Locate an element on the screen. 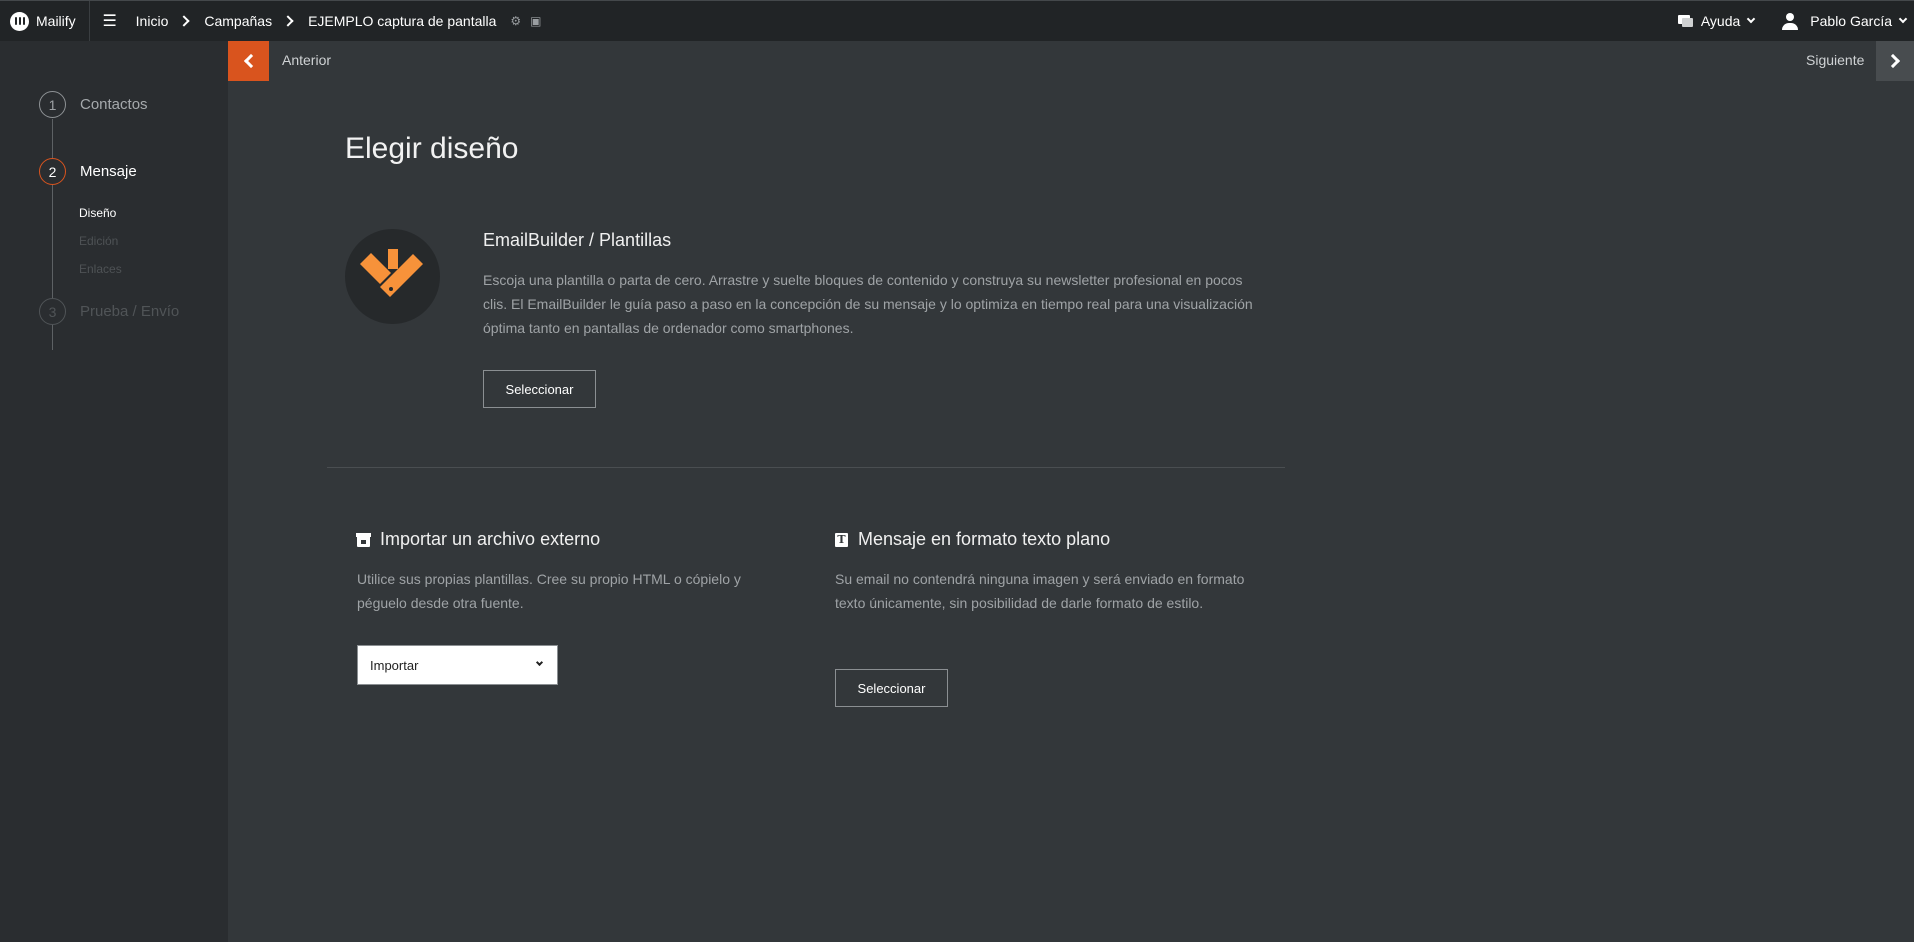  plaintext-section-title: T Mensaje en formato texto plano is located at coordinates (972, 539).